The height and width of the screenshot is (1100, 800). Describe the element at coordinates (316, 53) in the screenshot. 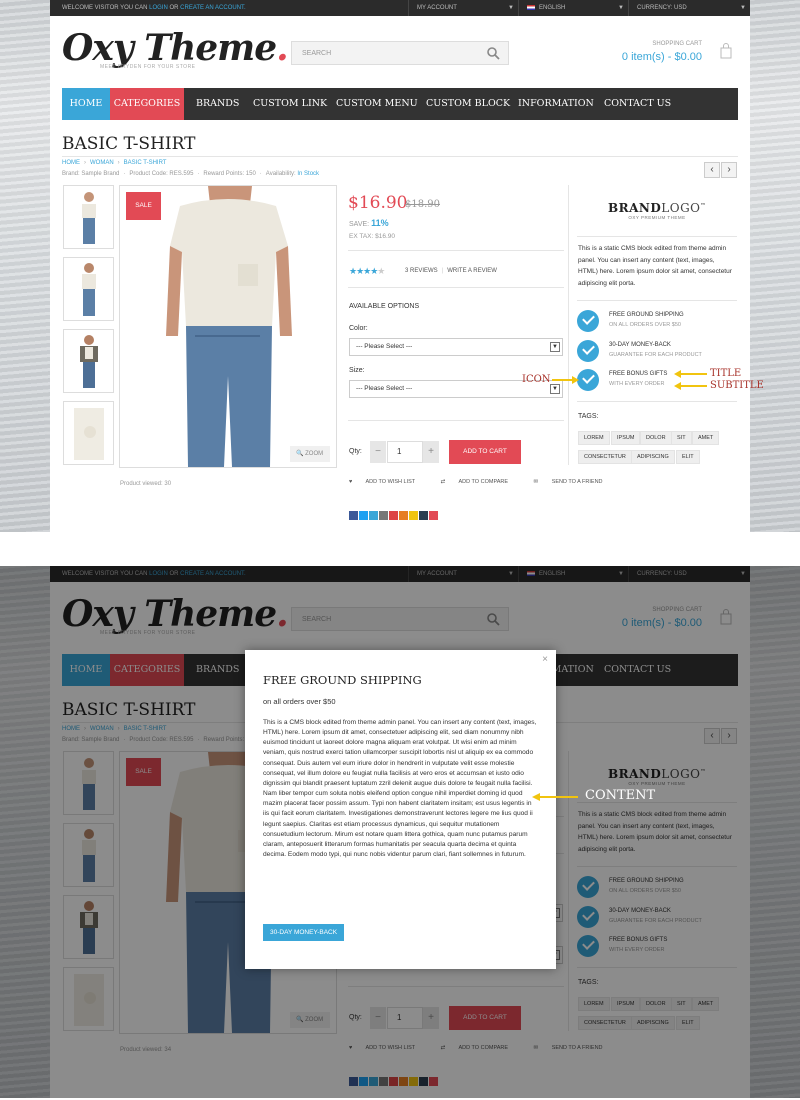

I see `search-input: SEARCH` at that location.